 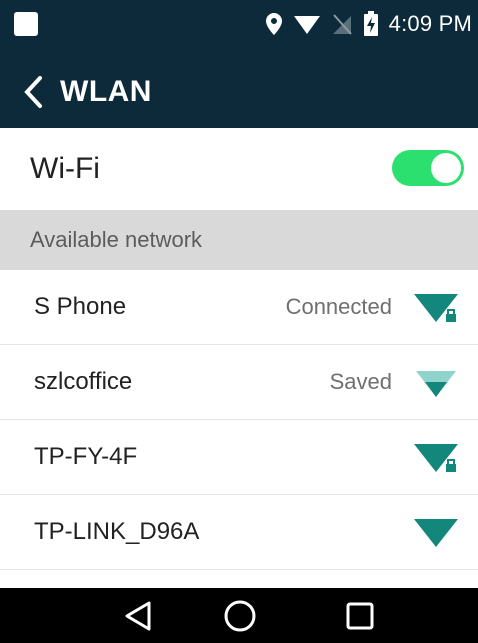 What do you see at coordinates (116, 239) in the screenshot?
I see `section-header-label: Available network` at bounding box center [116, 239].